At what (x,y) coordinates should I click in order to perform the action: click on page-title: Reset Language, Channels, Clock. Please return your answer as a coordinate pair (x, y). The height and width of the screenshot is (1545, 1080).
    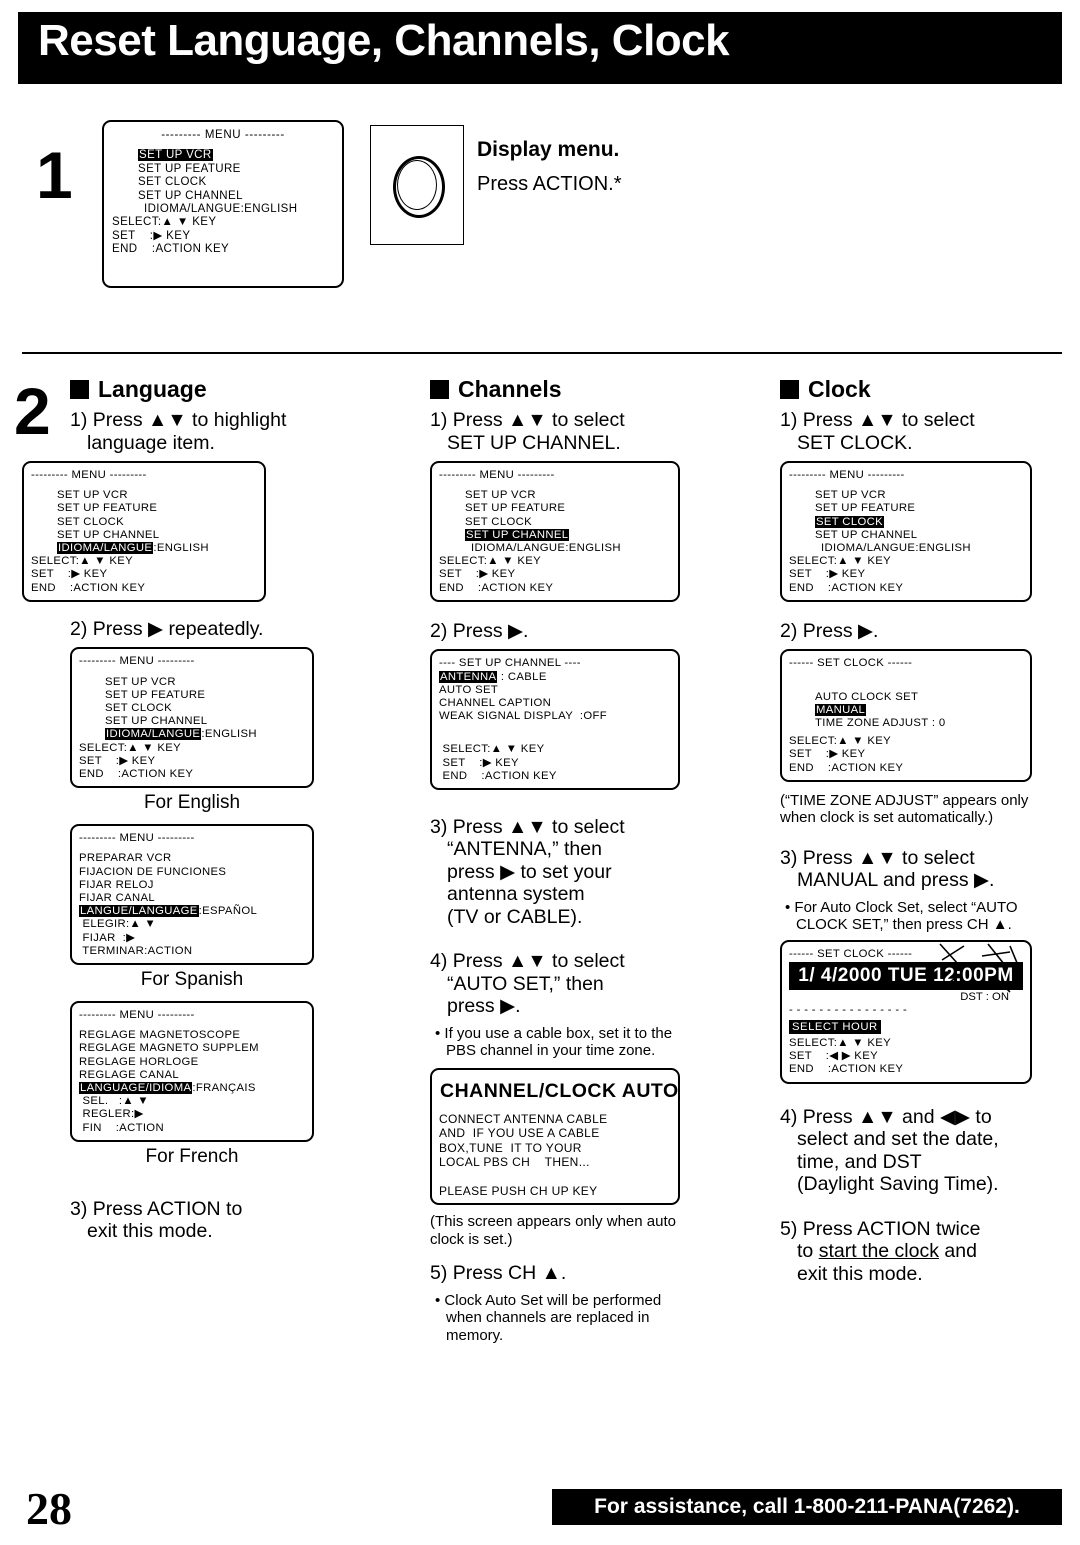
    Looking at the image, I should click on (384, 40).